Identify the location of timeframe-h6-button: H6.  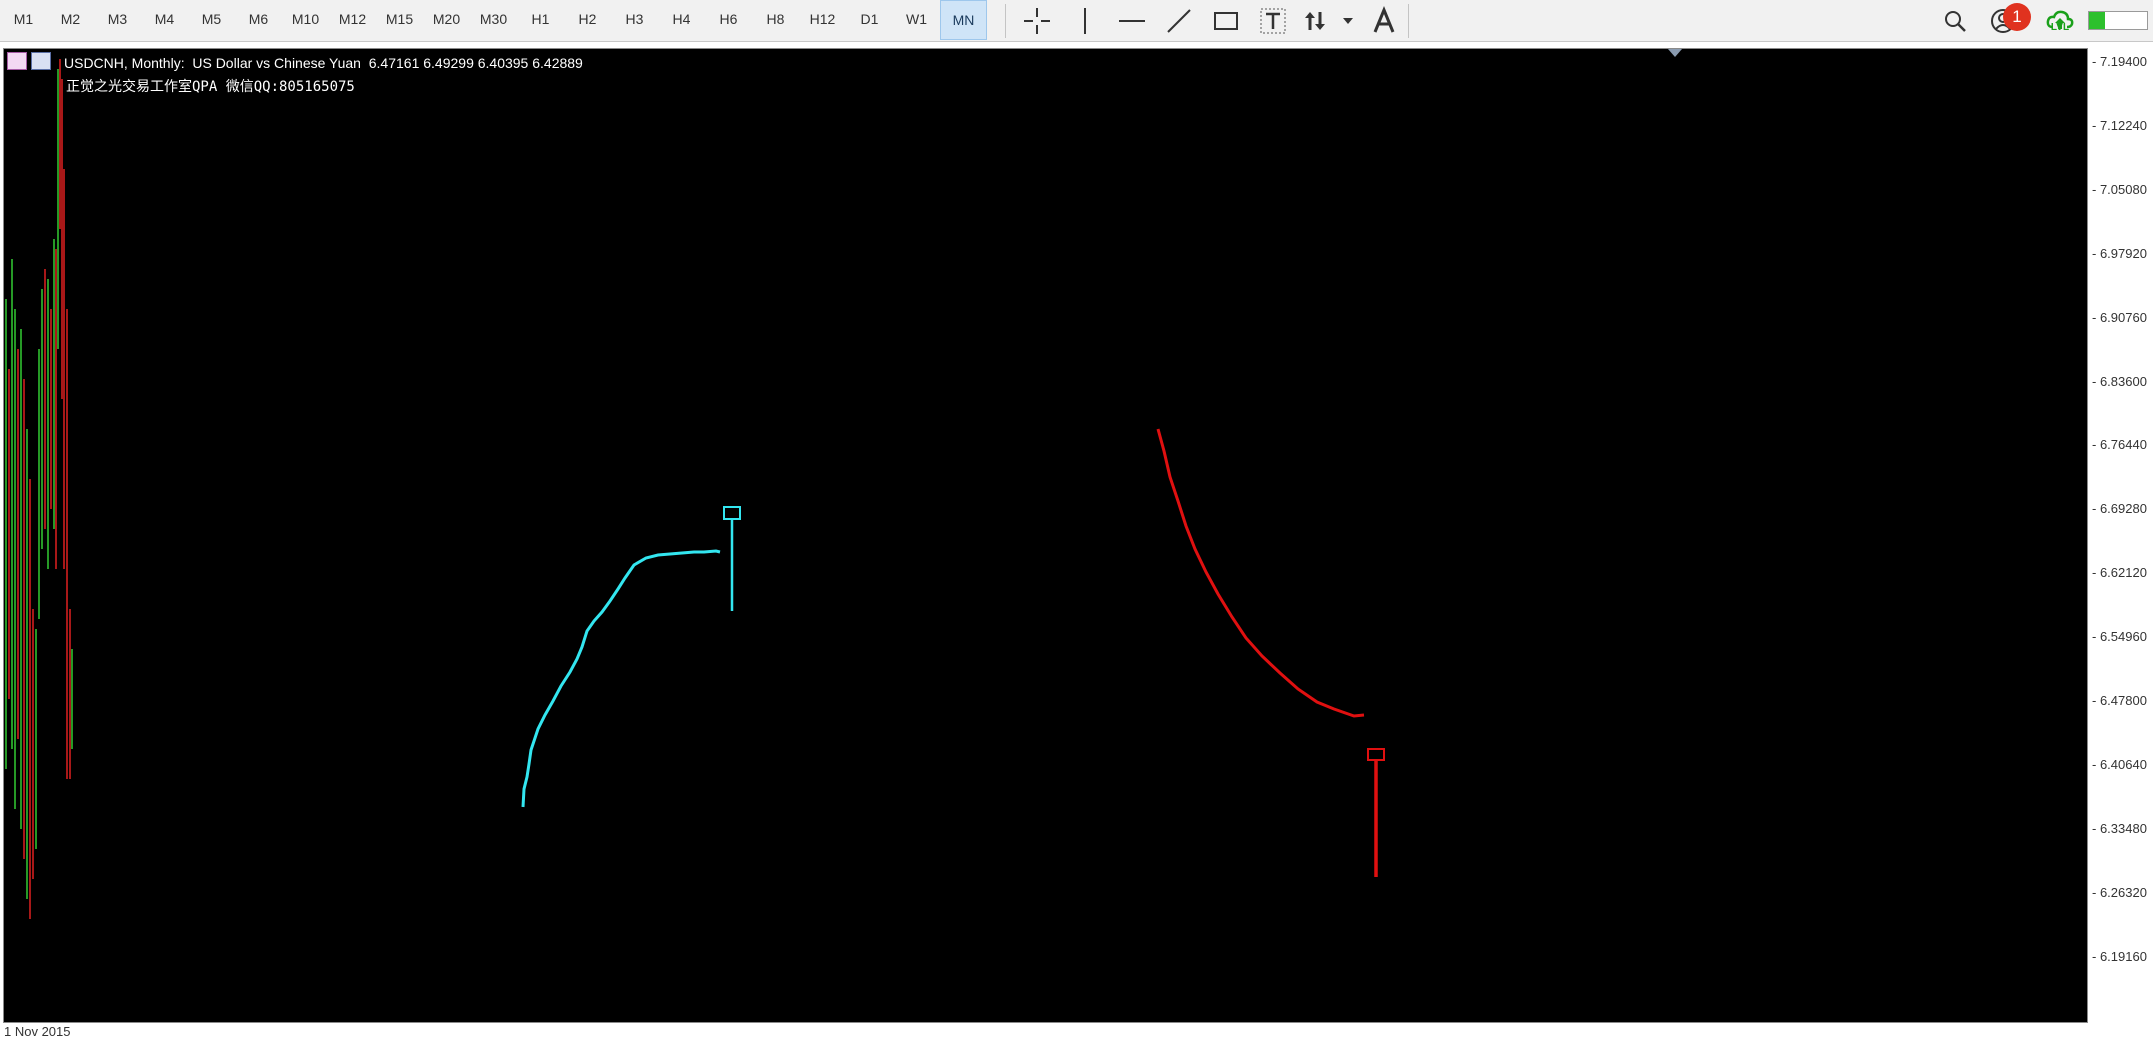
(728, 20).